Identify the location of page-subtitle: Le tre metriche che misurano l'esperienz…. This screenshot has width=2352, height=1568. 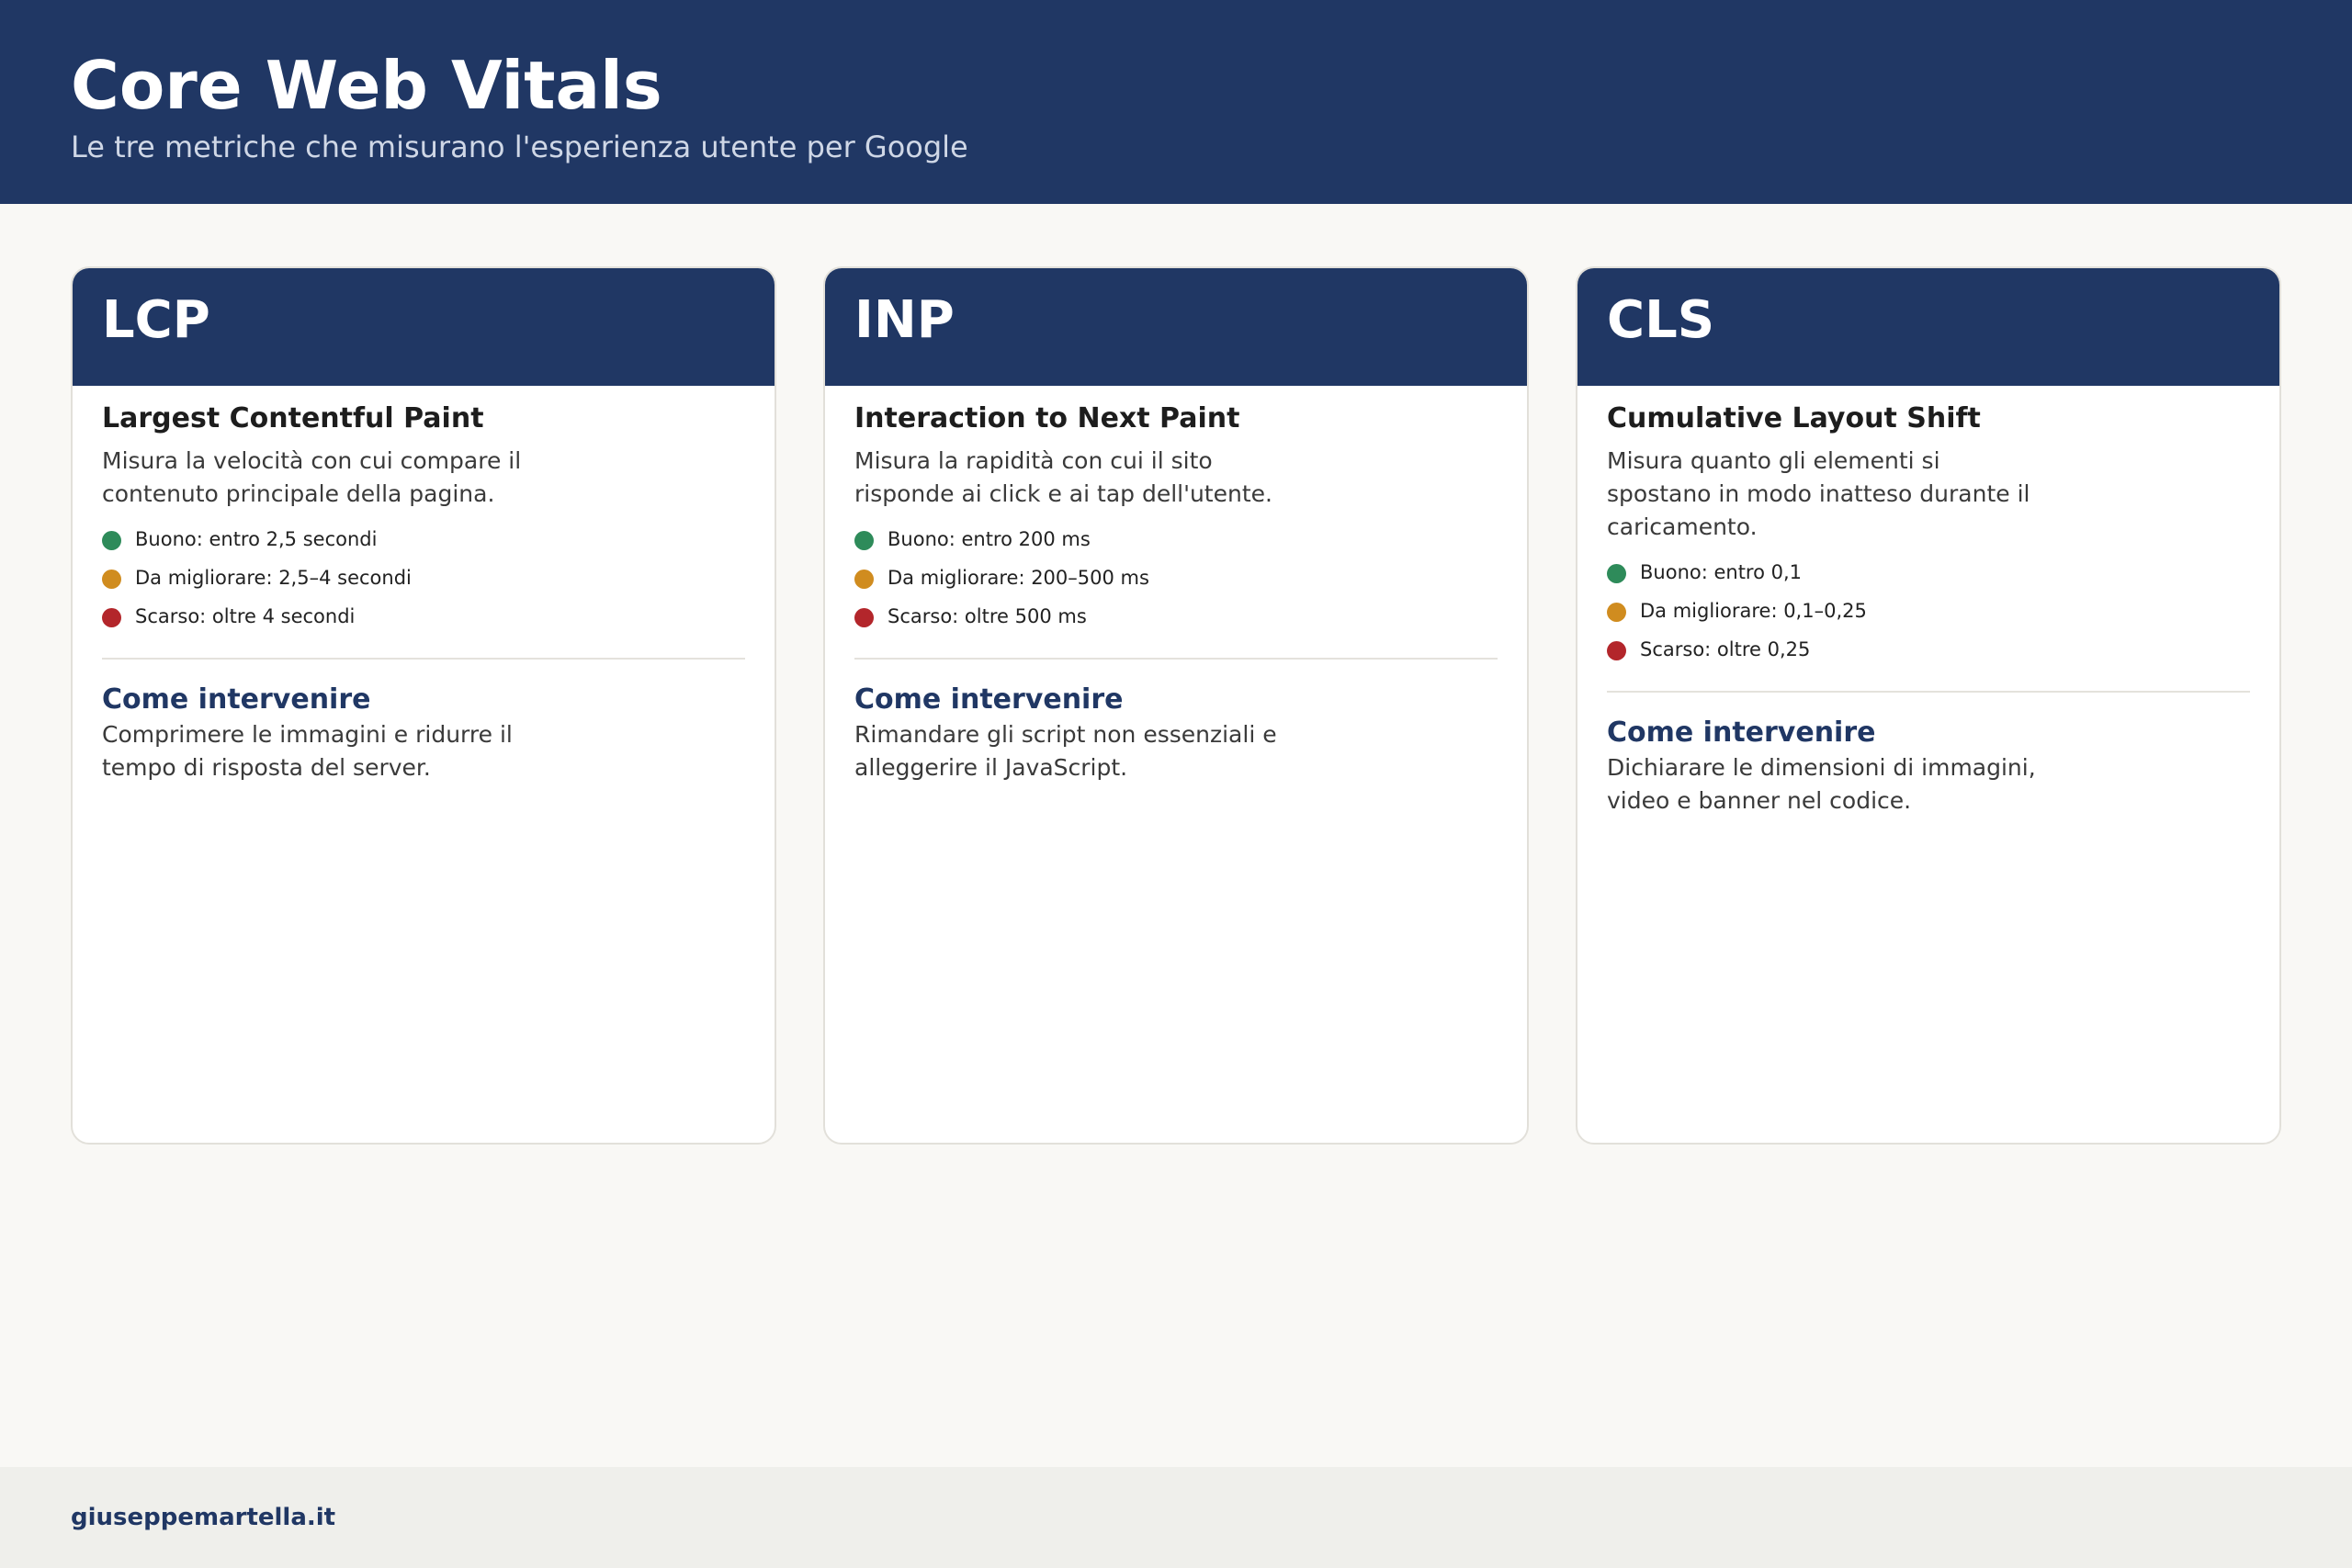
(519, 147).